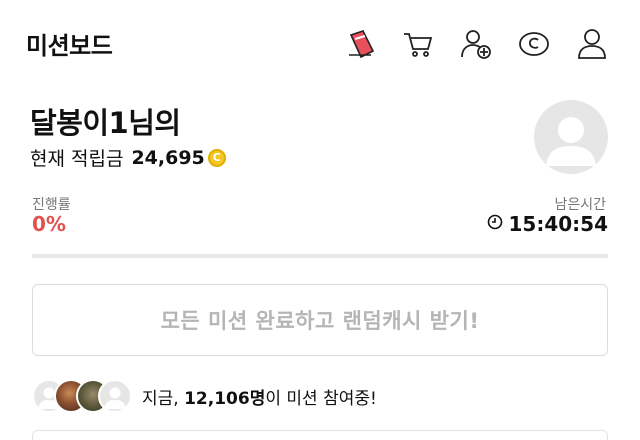  Describe the element at coordinates (320, 435) in the screenshot. I see `mission-card` at that location.